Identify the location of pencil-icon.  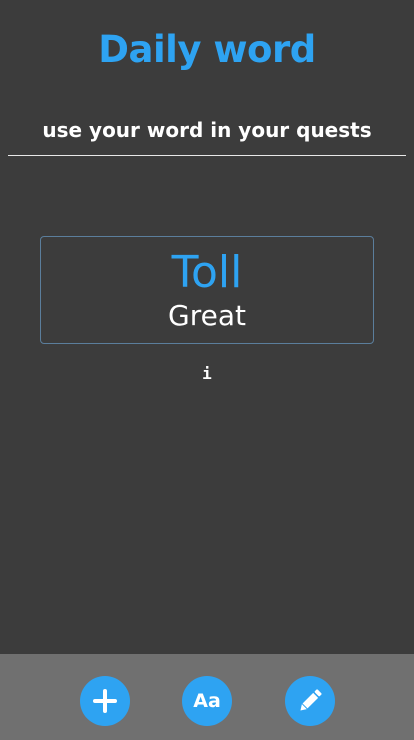
(311, 700).